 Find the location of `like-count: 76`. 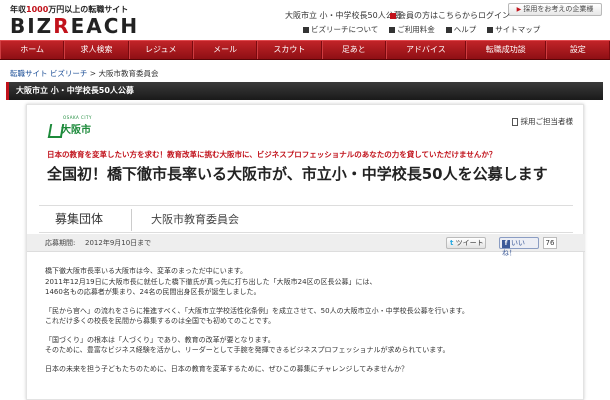

like-count: 76 is located at coordinates (550, 243).